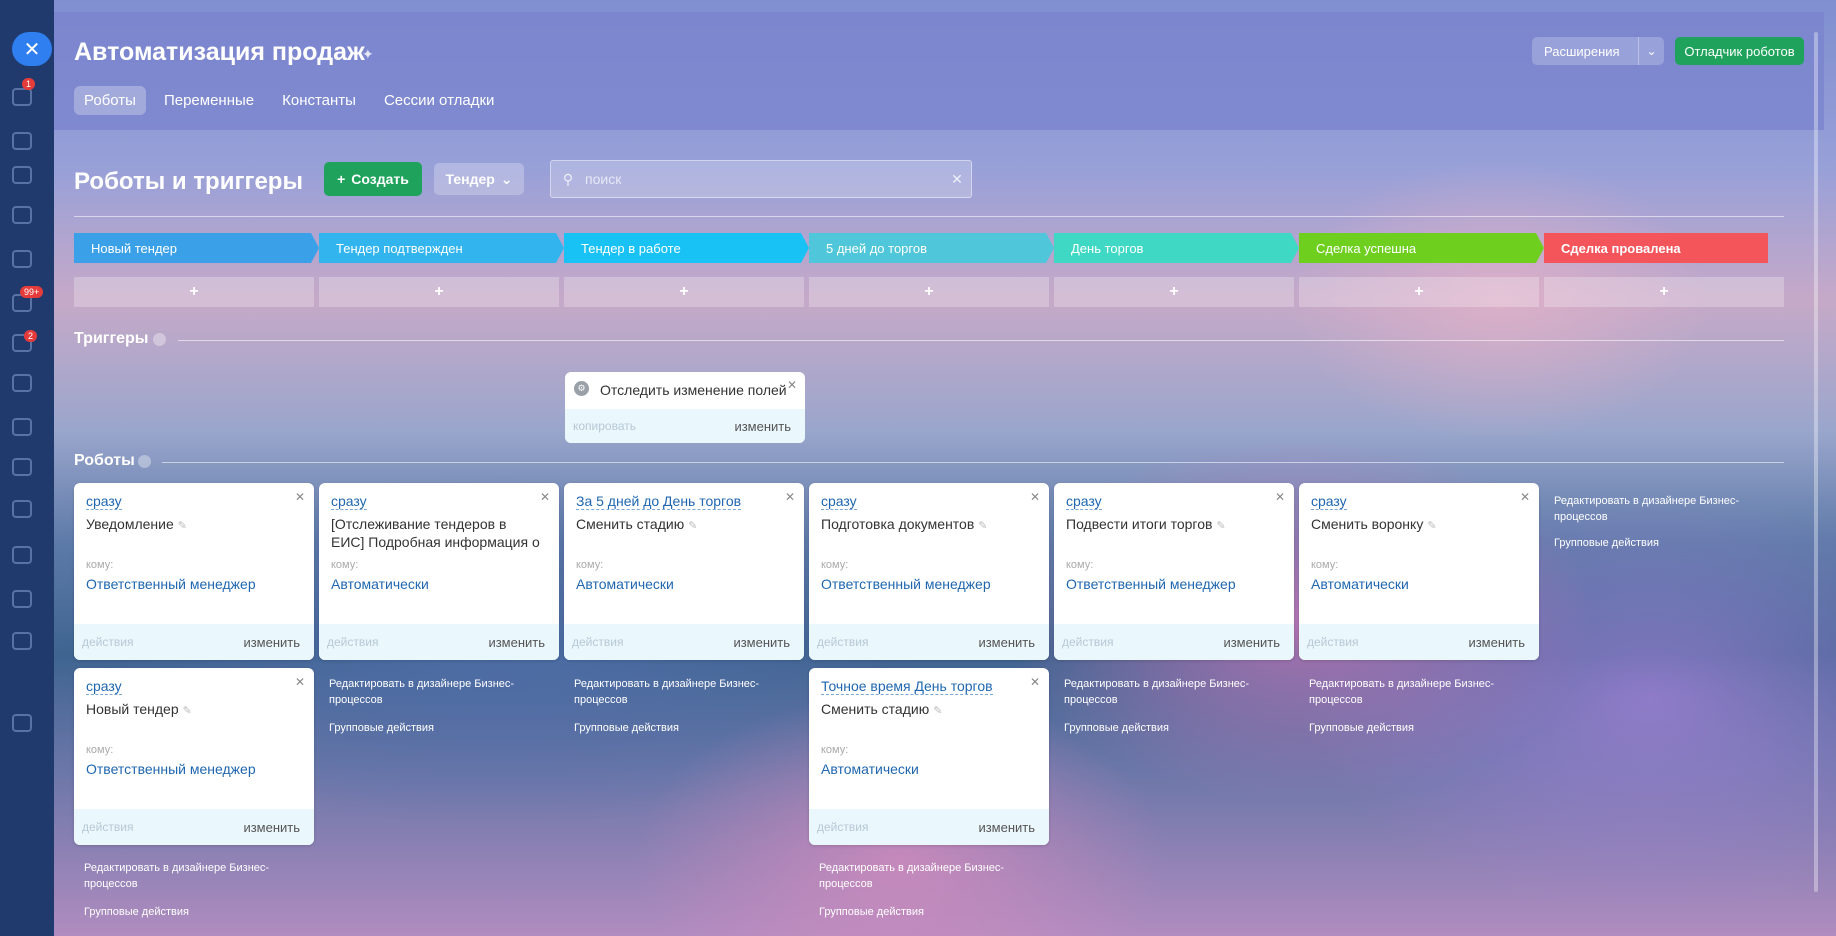  I want to click on robot-timing: За 5 дней до День торгов, so click(659, 501).